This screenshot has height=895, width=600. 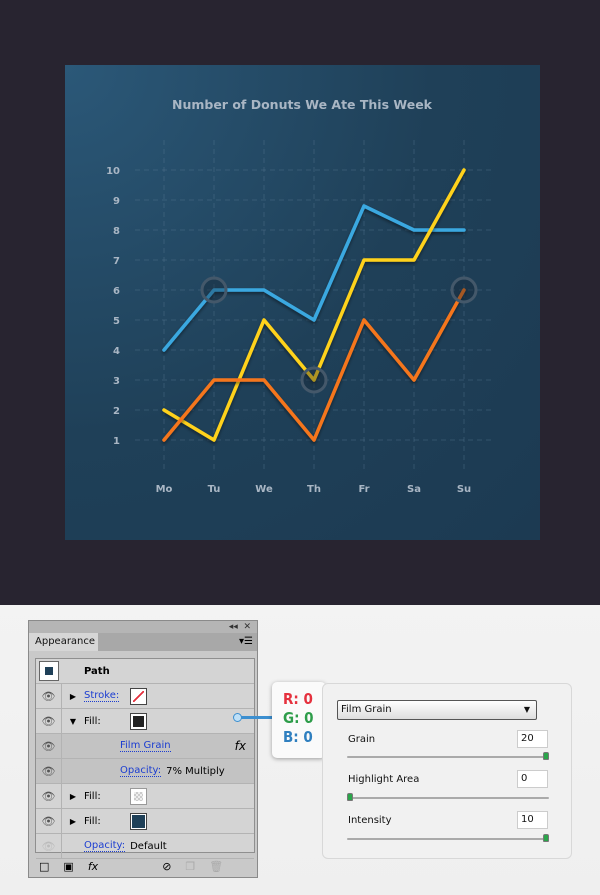 What do you see at coordinates (437, 710) in the screenshot?
I see `effect-select: Film Grain ▼` at bounding box center [437, 710].